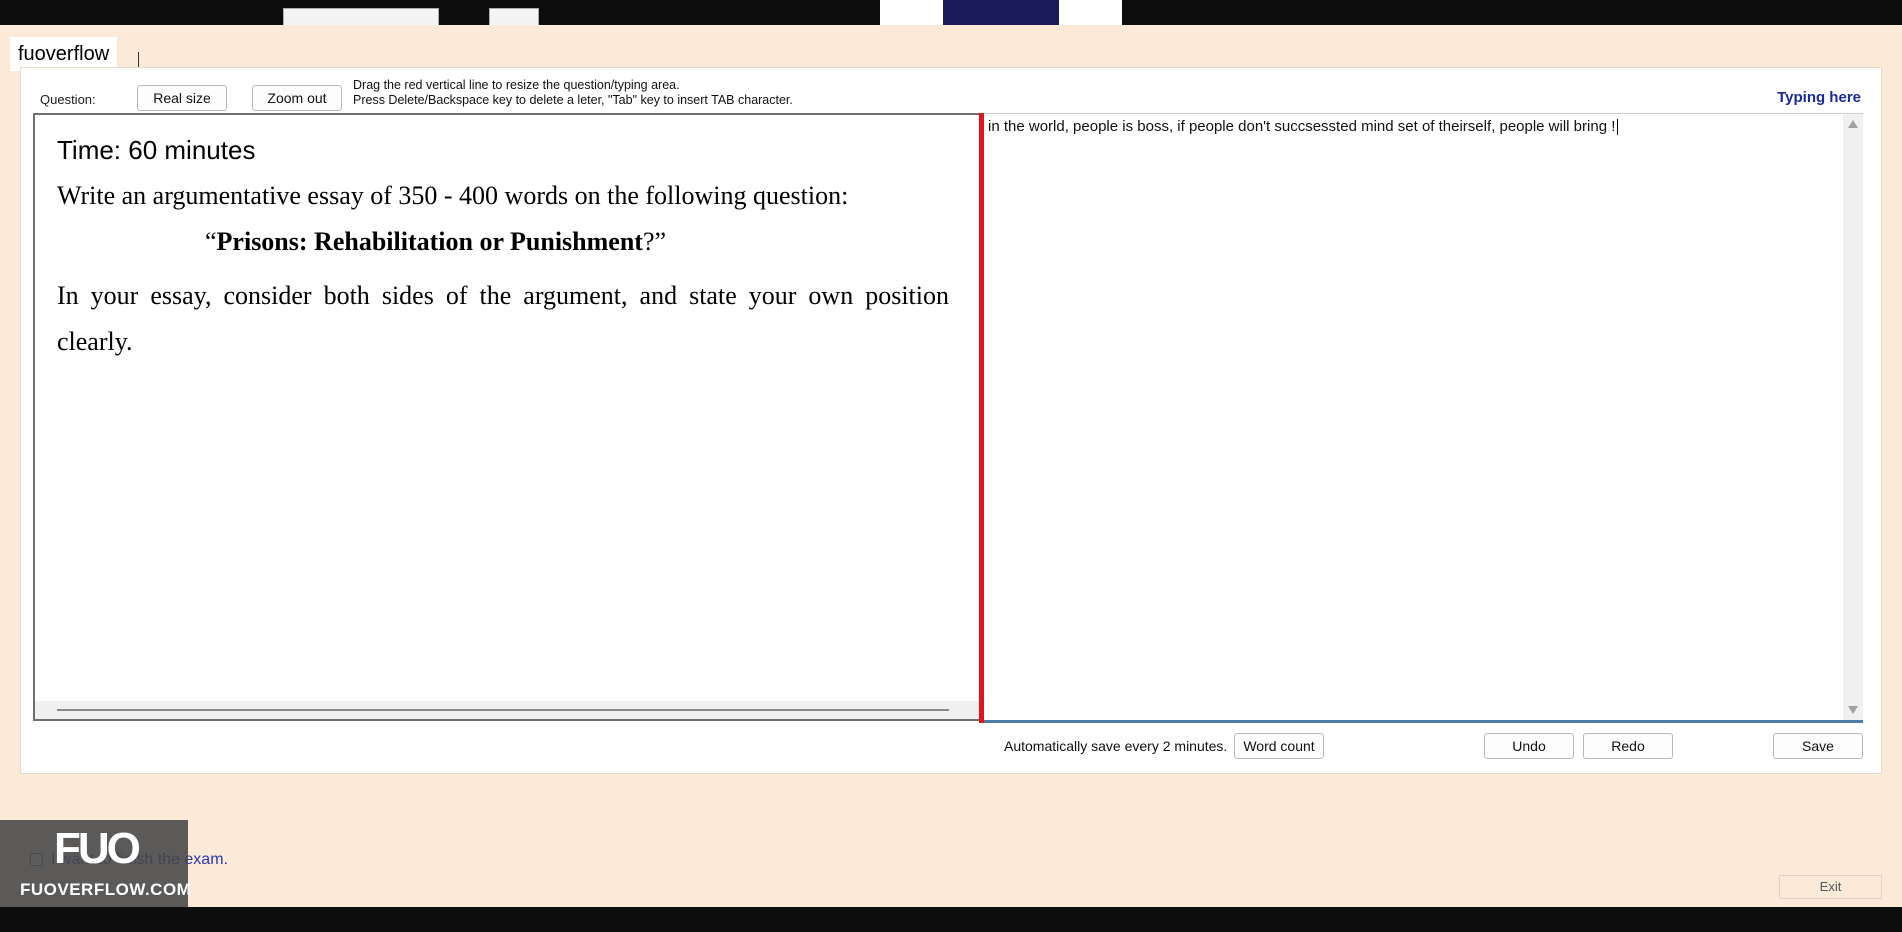 The width and height of the screenshot is (1902, 932). What do you see at coordinates (1529, 746) in the screenshot?
I see `undo-button: Undo` at bounding box center [1529, 746].